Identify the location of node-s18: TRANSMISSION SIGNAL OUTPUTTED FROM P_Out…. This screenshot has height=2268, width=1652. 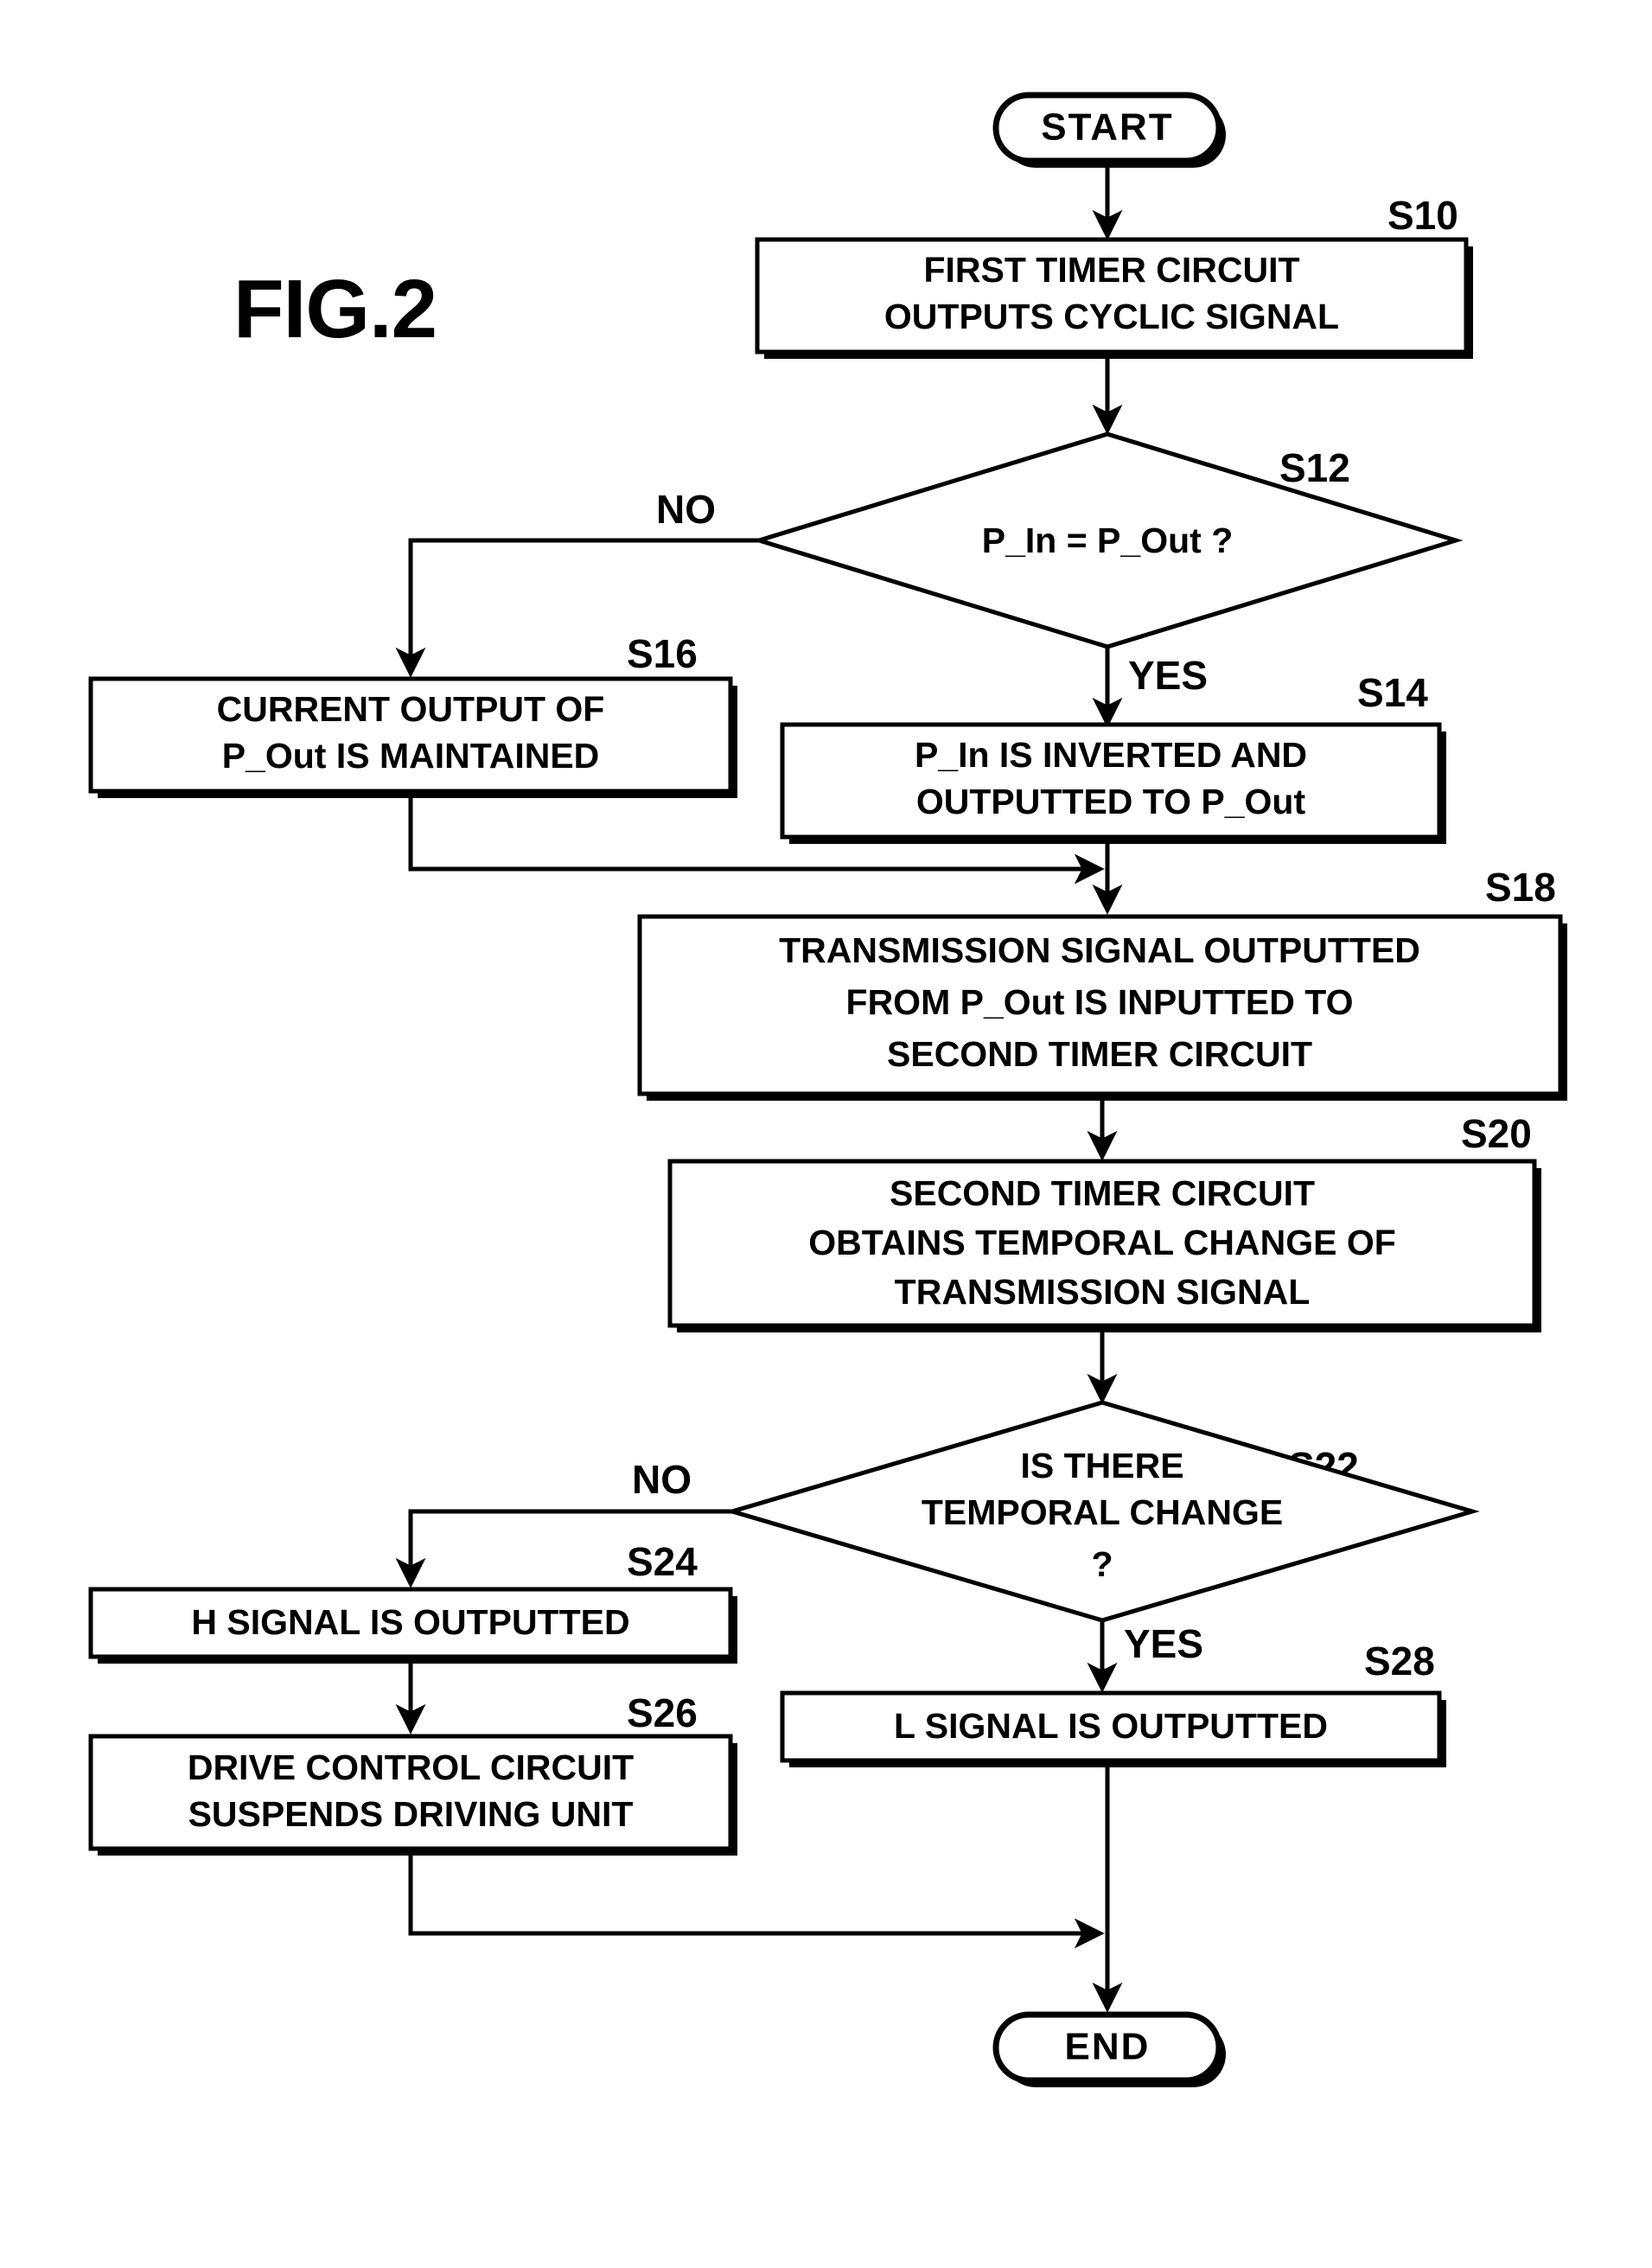
(1102, 1008).